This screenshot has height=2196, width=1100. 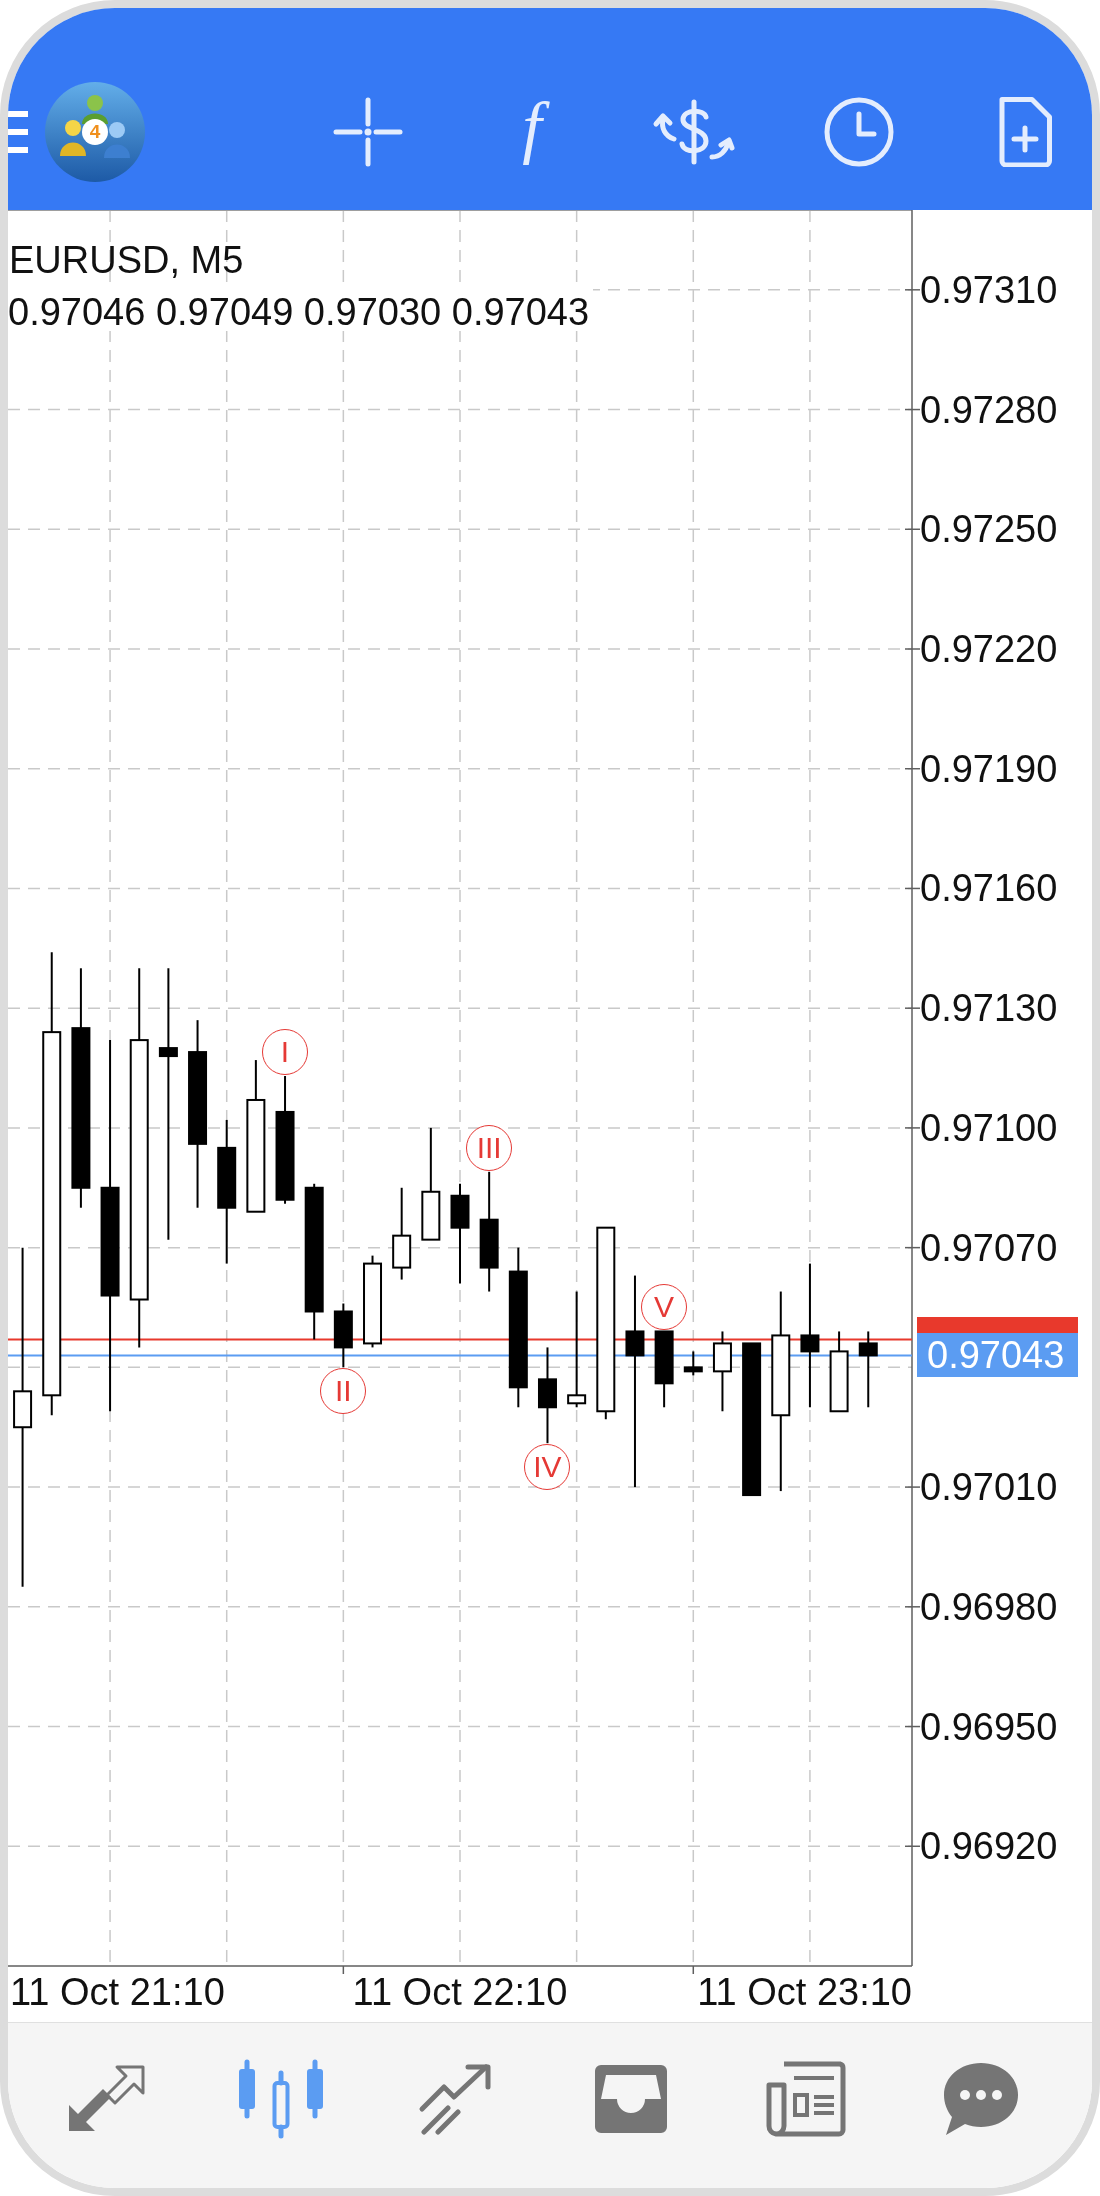 What do you see at coordinates (18, 132) in the screenshot?
I see `menu-icon` at bounding box center [18, 132].